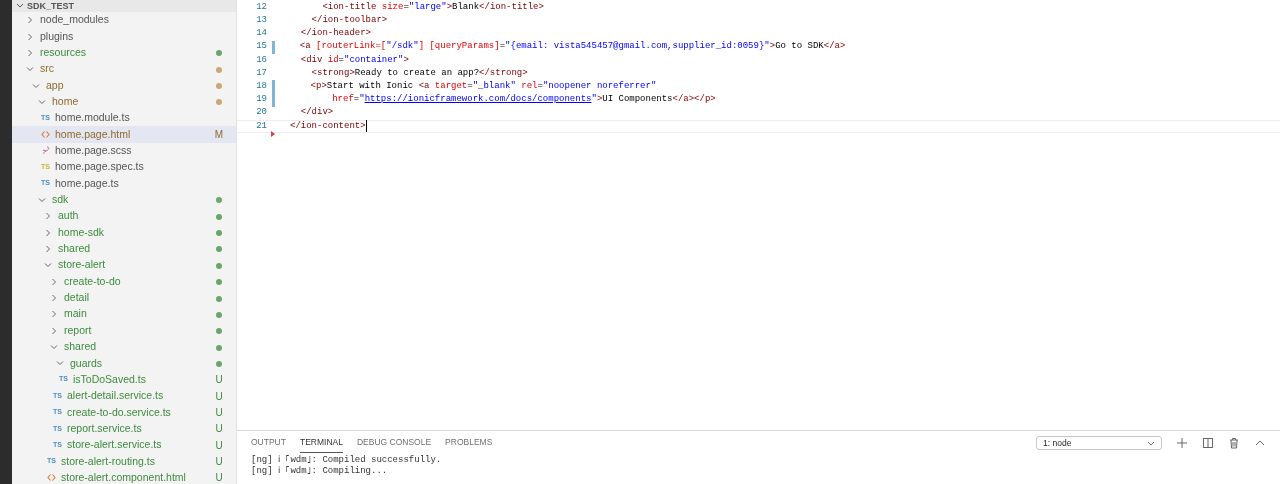 This screenshot has width=1280, height=484. I want to click on folder-item: create-to-do, so click(124, 281).